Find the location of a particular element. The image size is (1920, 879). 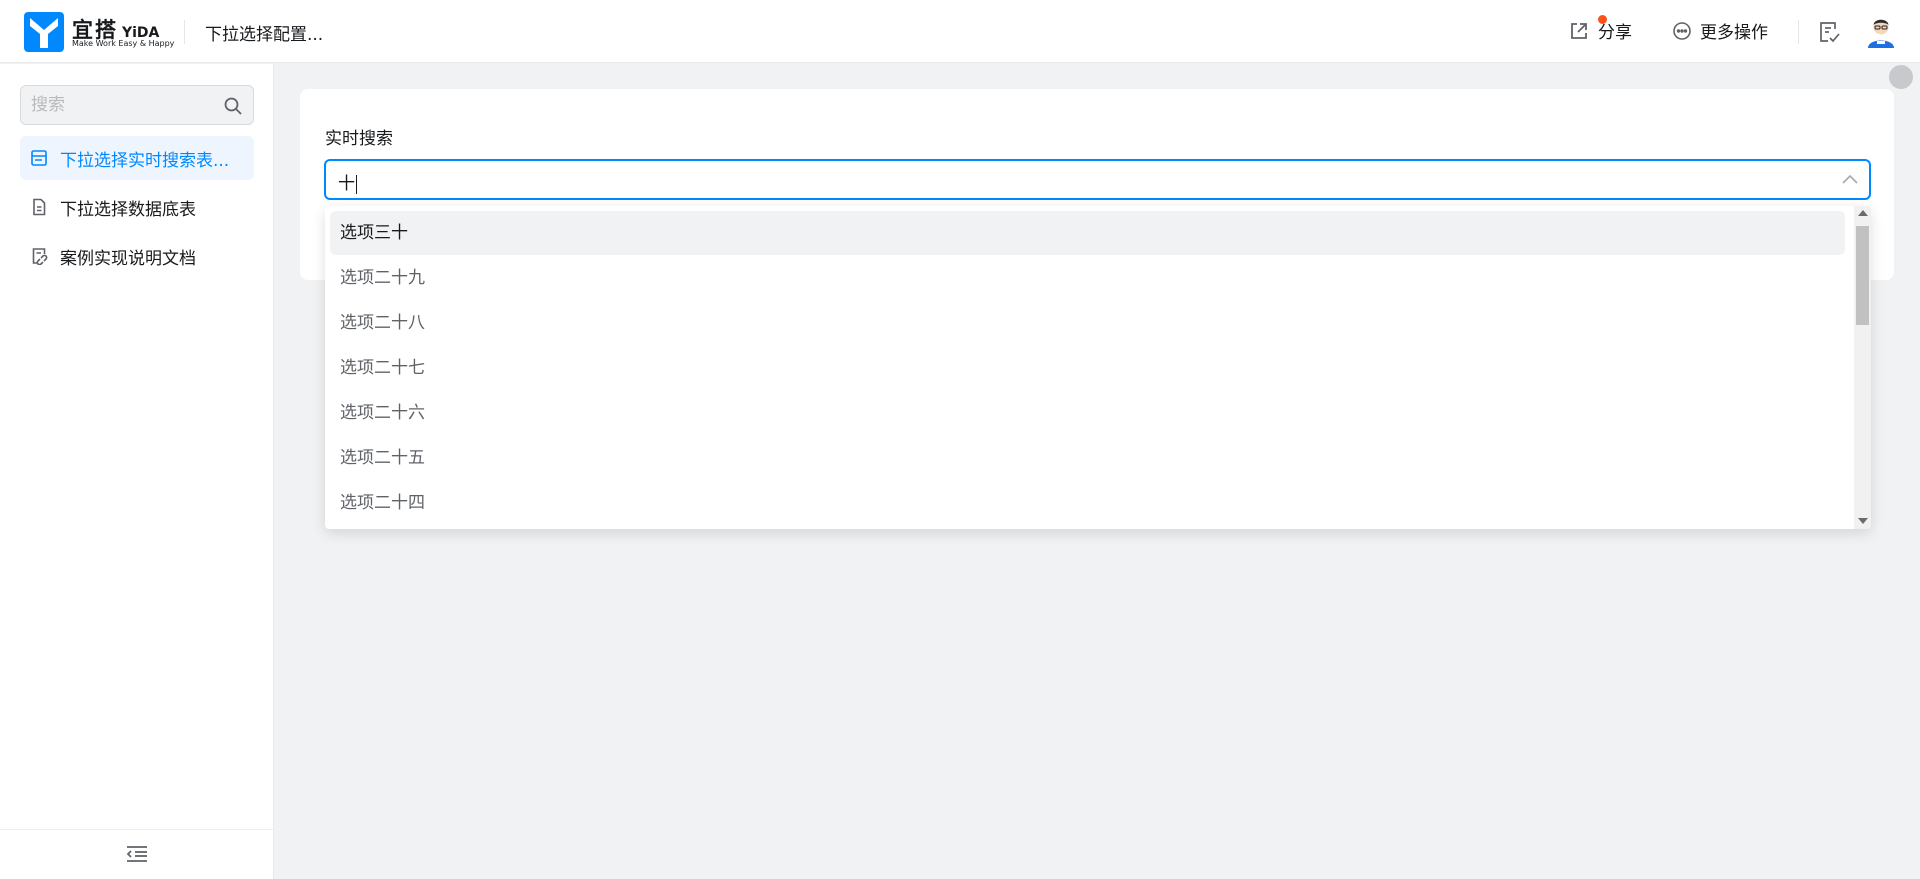

yida-logo-icon is located at coordinates (44, 32).